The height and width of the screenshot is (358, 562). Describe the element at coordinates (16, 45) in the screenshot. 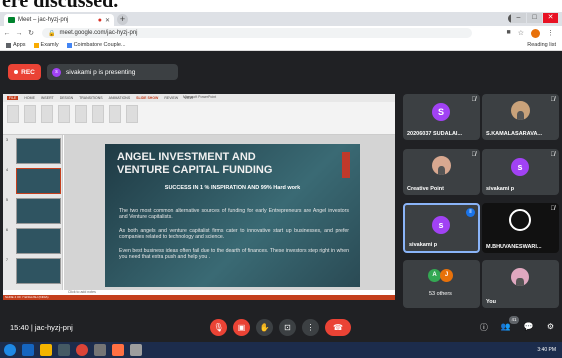

I see `bookmark-apps: Apps` at that location.